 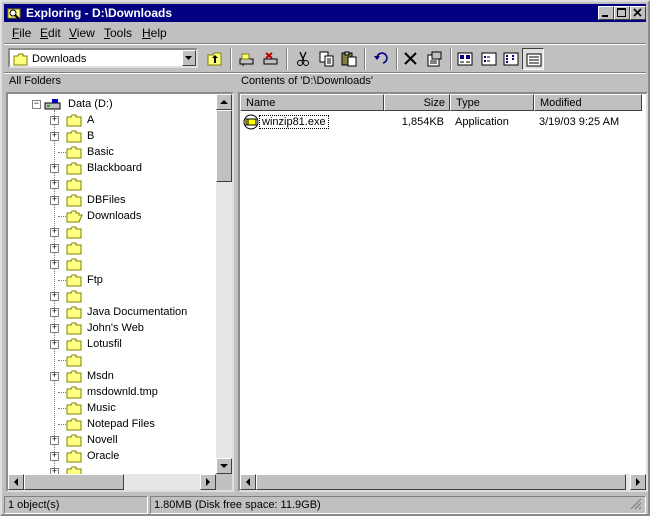 I want to click on tree-horizontal-scrollbar, so click(x=112, y=482).